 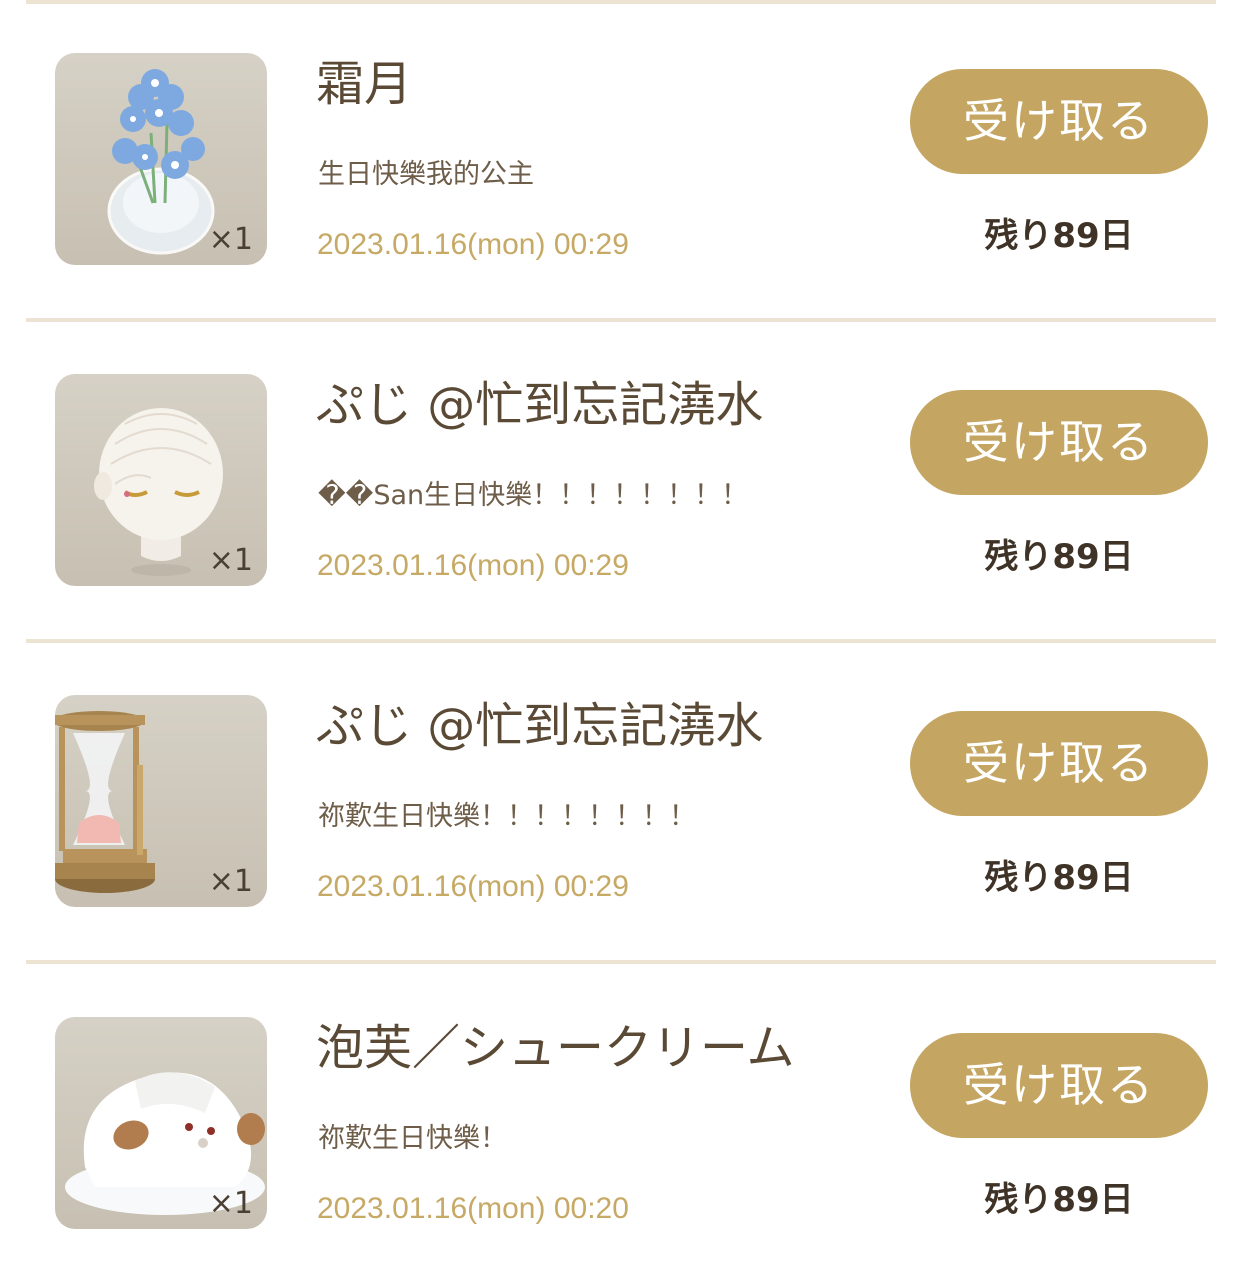 I want to click on sender-name: 泡芙／シュークリーム, so click(x=555, y=1048).